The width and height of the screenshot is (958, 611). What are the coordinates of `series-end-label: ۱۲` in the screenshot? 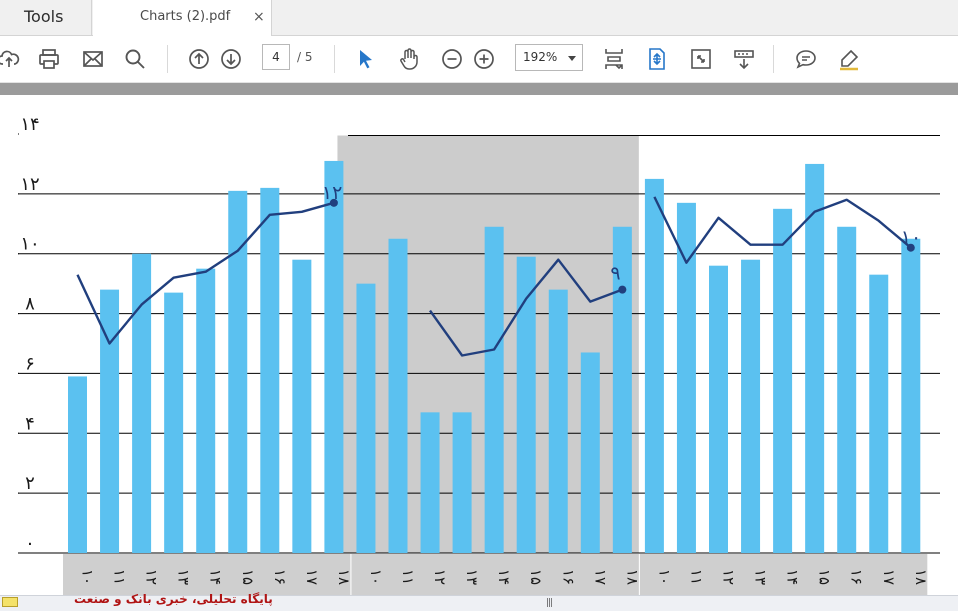 It's located at (332, 193).